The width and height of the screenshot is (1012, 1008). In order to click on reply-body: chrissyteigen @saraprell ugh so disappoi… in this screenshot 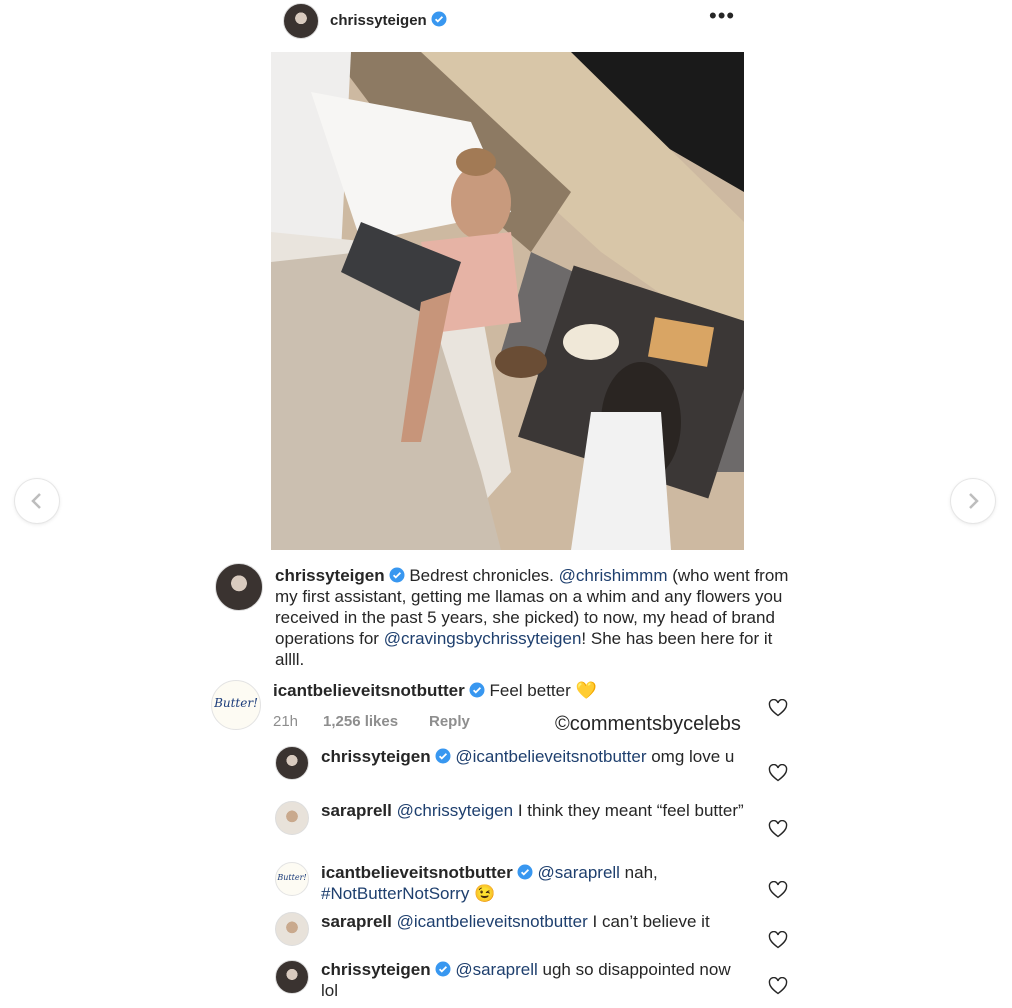, I will do `click(536, 980)`.